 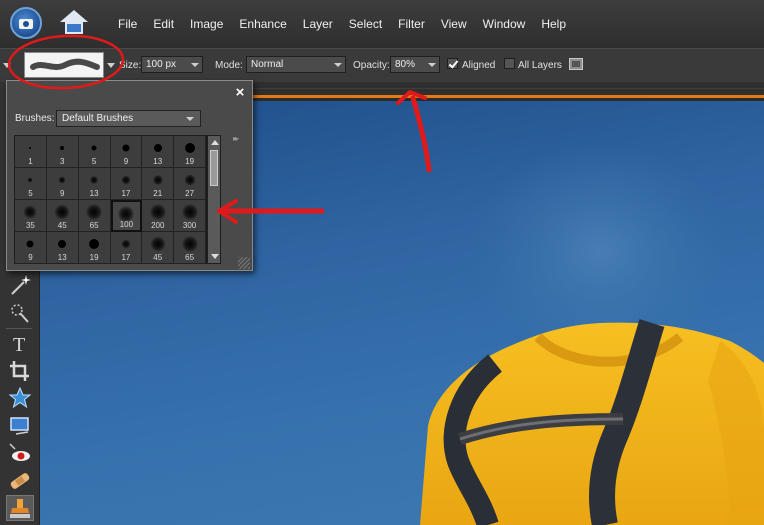 I want to click on brush-preset: 35, so click(x=31, y=216).